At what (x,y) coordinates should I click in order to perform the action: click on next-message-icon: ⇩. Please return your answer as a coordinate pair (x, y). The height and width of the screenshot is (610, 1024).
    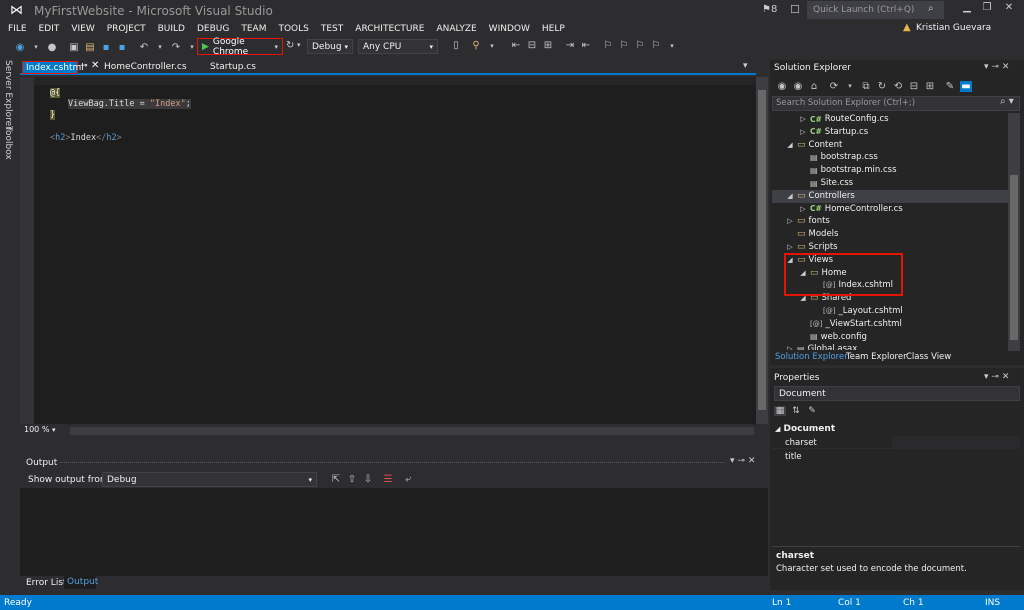
    Looking at the image, I should click on (368, 479).